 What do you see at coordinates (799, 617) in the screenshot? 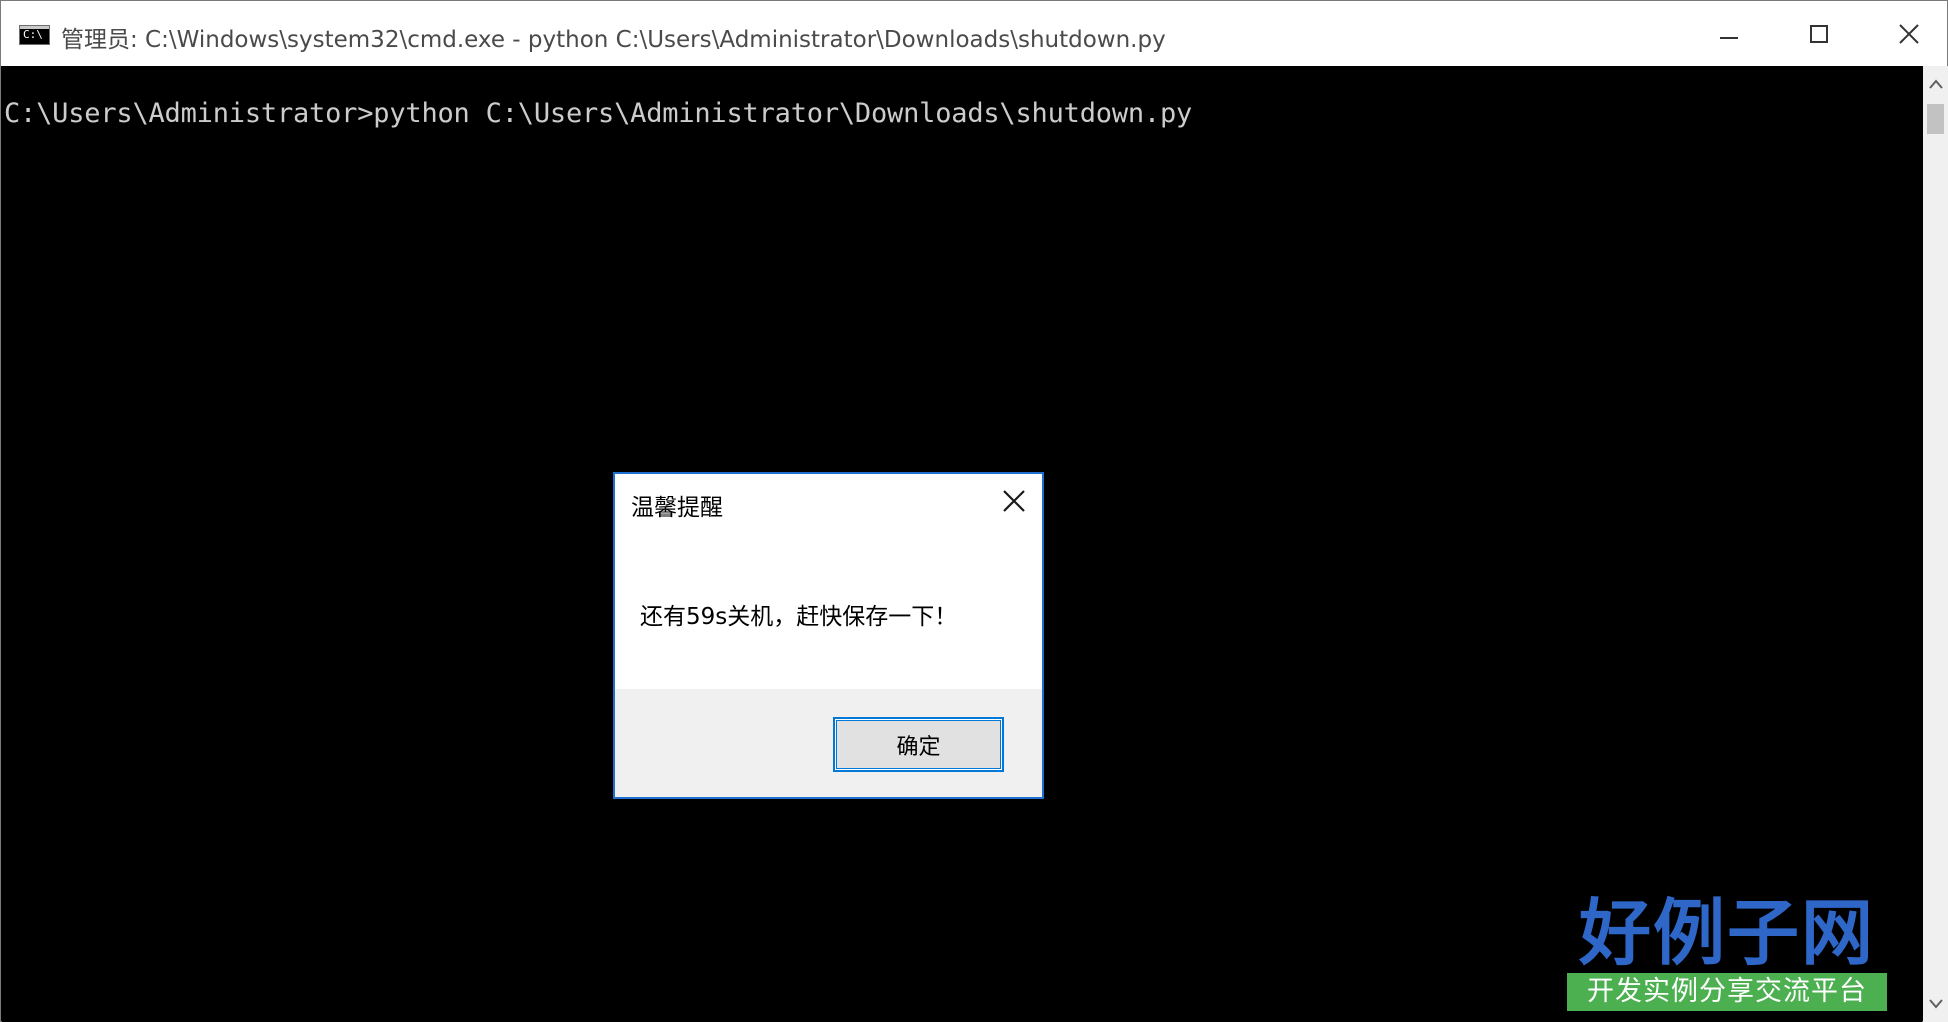
I see `dialog-message: 还有59s关机，赶快保存一下！` at bounding box center [799, 617].